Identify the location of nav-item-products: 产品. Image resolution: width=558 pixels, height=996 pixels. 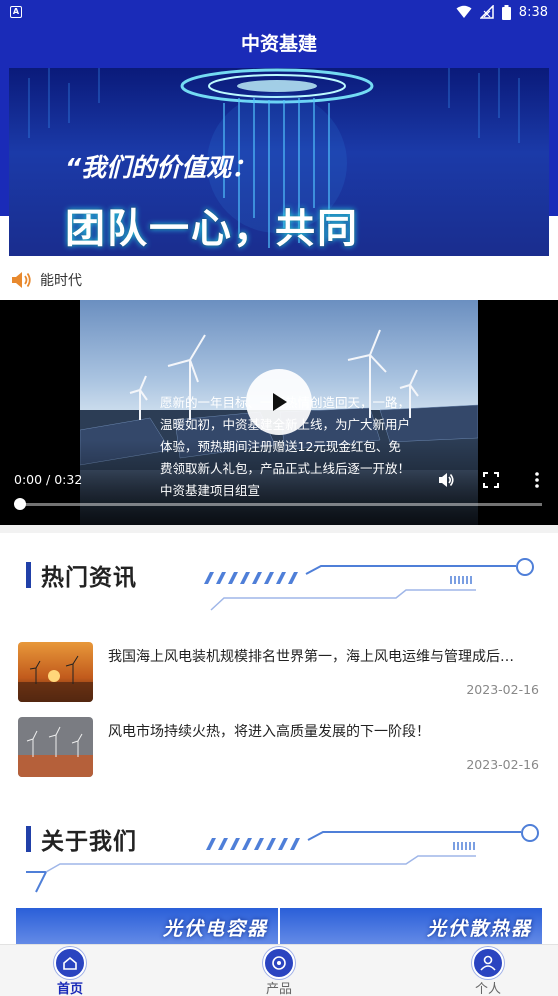
(279, 970).